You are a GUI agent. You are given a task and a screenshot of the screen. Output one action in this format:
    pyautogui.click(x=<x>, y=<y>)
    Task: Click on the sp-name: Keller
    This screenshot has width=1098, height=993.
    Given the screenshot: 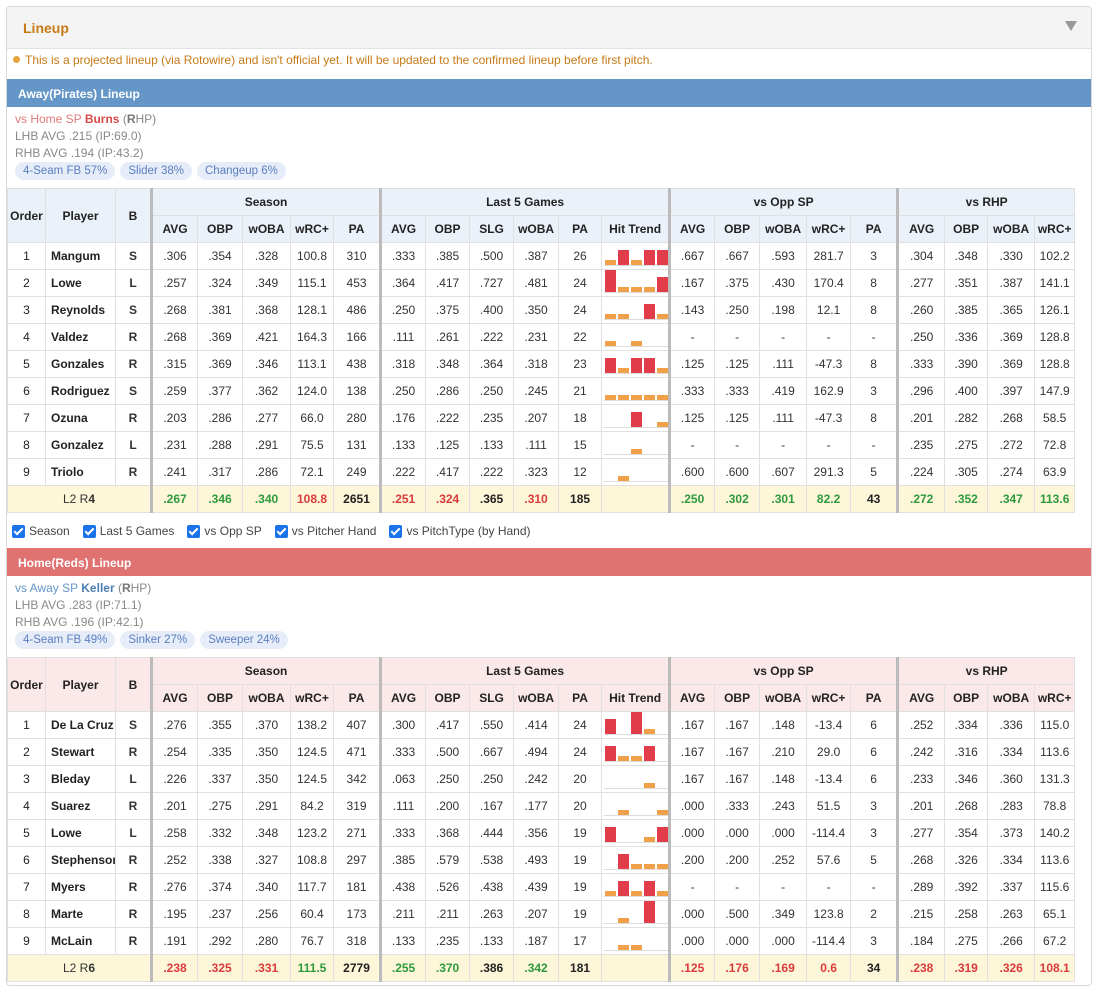 What is the action you would take?
    pyautogui.click(x=97, y=588)
    